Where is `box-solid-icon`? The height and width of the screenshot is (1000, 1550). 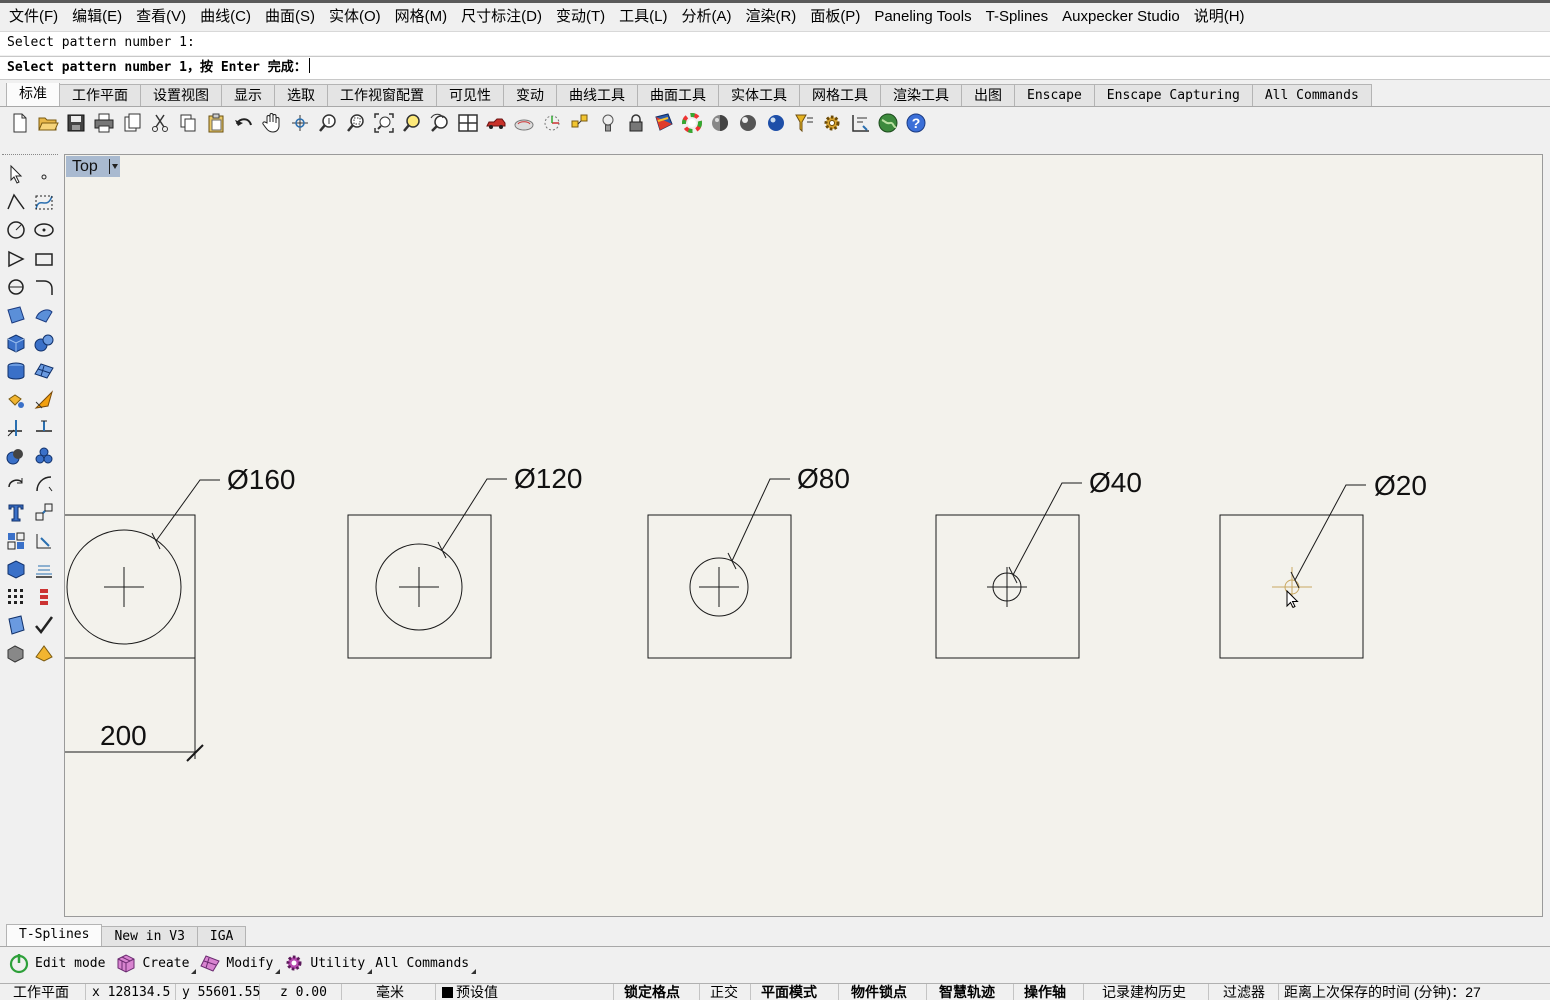 box-solid-icon is located at coordinates (16, 343).